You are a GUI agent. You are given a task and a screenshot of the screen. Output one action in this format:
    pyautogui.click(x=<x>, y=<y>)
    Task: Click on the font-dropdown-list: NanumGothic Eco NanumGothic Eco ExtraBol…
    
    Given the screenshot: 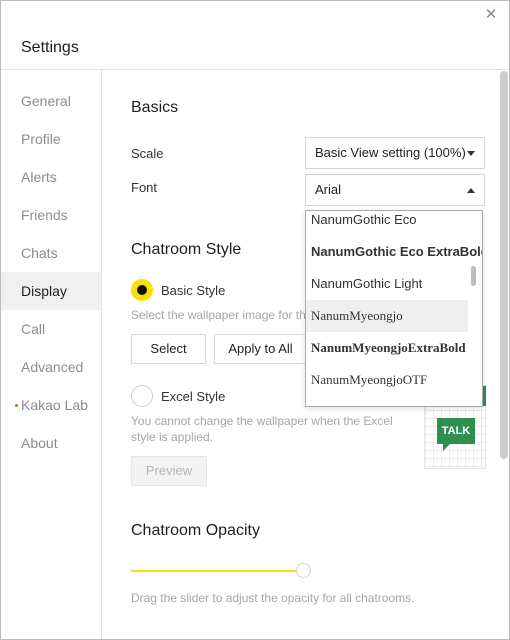 What is the action you would take?
    pyautogui.click(x=394, y=308)
    